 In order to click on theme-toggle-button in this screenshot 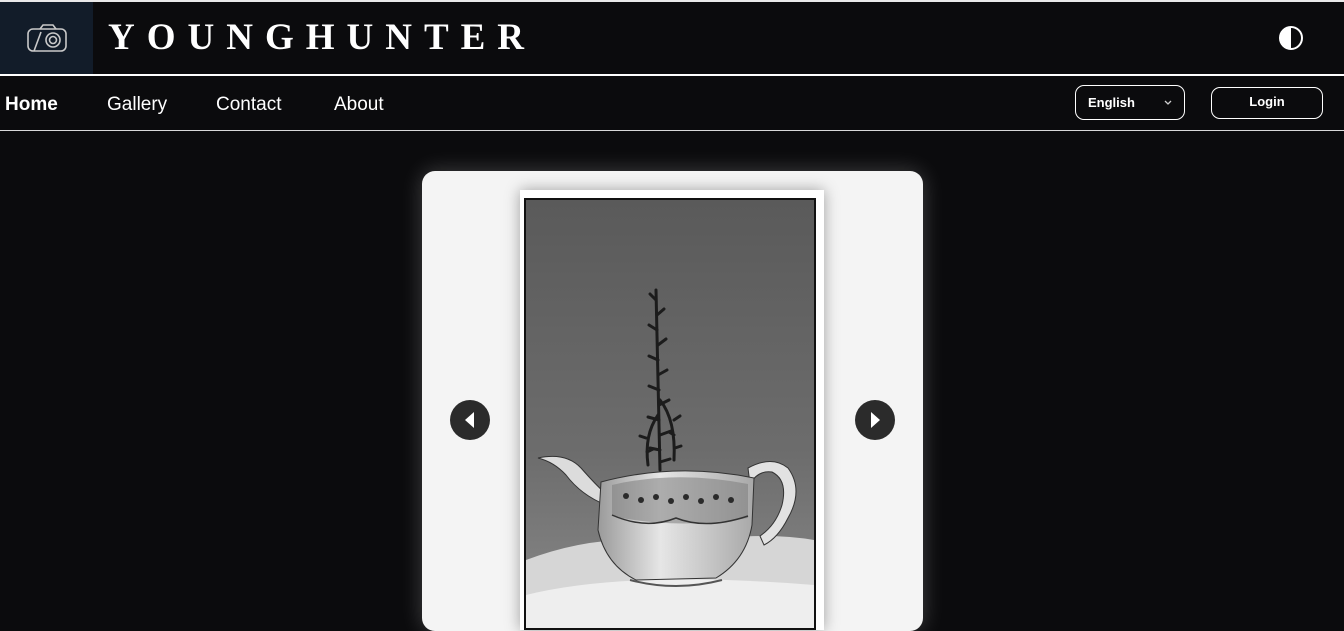, I will do `click(1291, 38)`.